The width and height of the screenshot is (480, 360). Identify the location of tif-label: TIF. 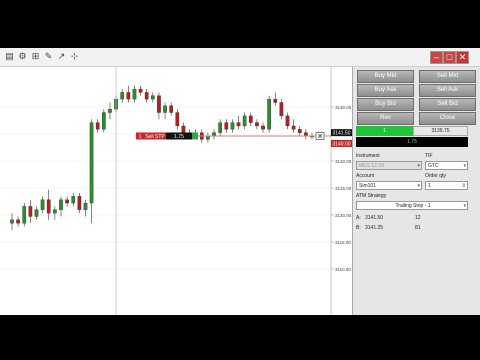
(429, 156).